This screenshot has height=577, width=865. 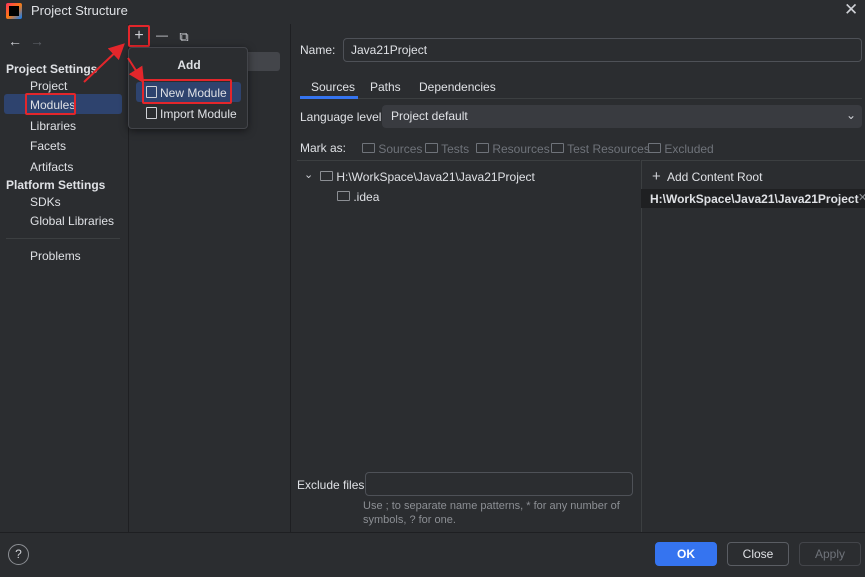 What do you see at coordinates (432, 12) in the screenshot?
I see `title-bar: Project Structure ✕` at bounding box center [432, 12].